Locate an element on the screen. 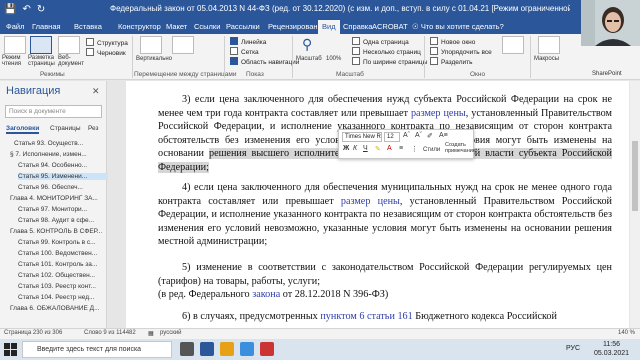 The image size is (640, 360). close-icon: ✕ is located at coordinates (96, 91).